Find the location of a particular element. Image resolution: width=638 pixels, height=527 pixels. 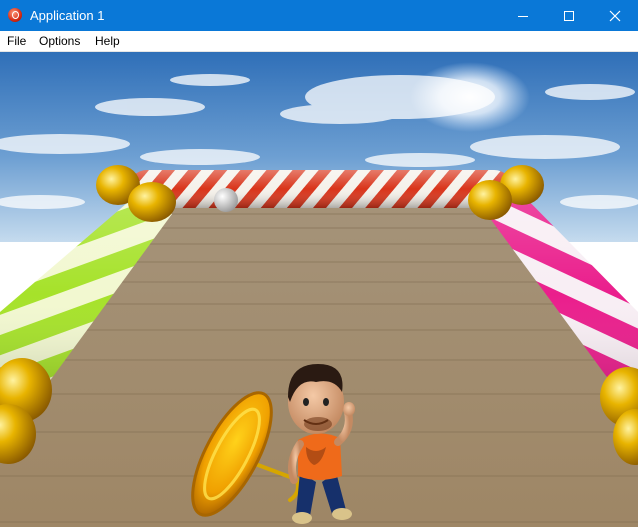

menu-options: Options is located at coordinates (59, 41).